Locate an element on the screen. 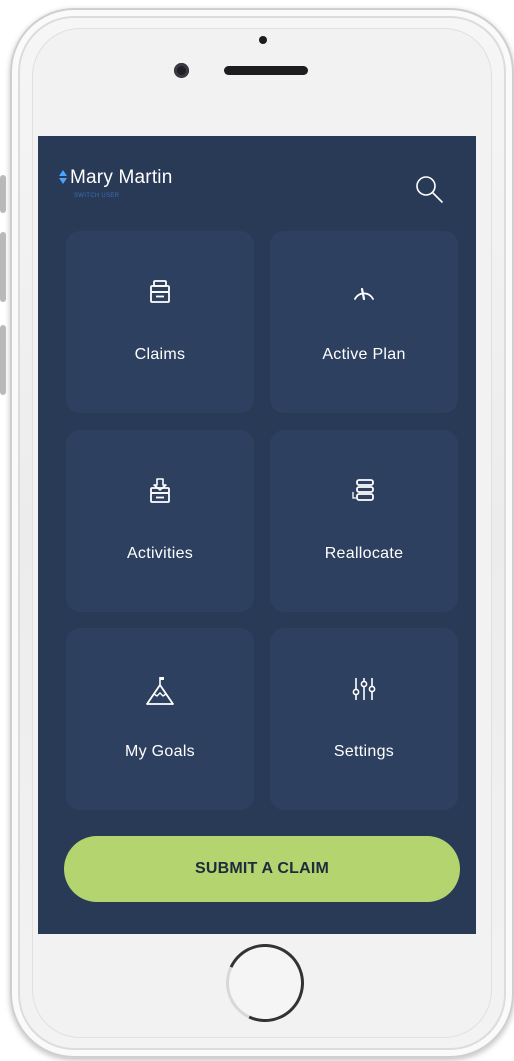 This screenshot has width=514, height=1061. stack-transfer-icon is located at coordinates (364, 491).